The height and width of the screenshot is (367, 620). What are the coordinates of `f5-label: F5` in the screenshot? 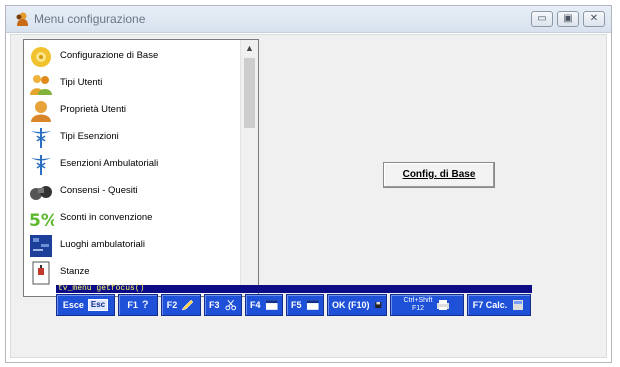 It's located at (296, 305).